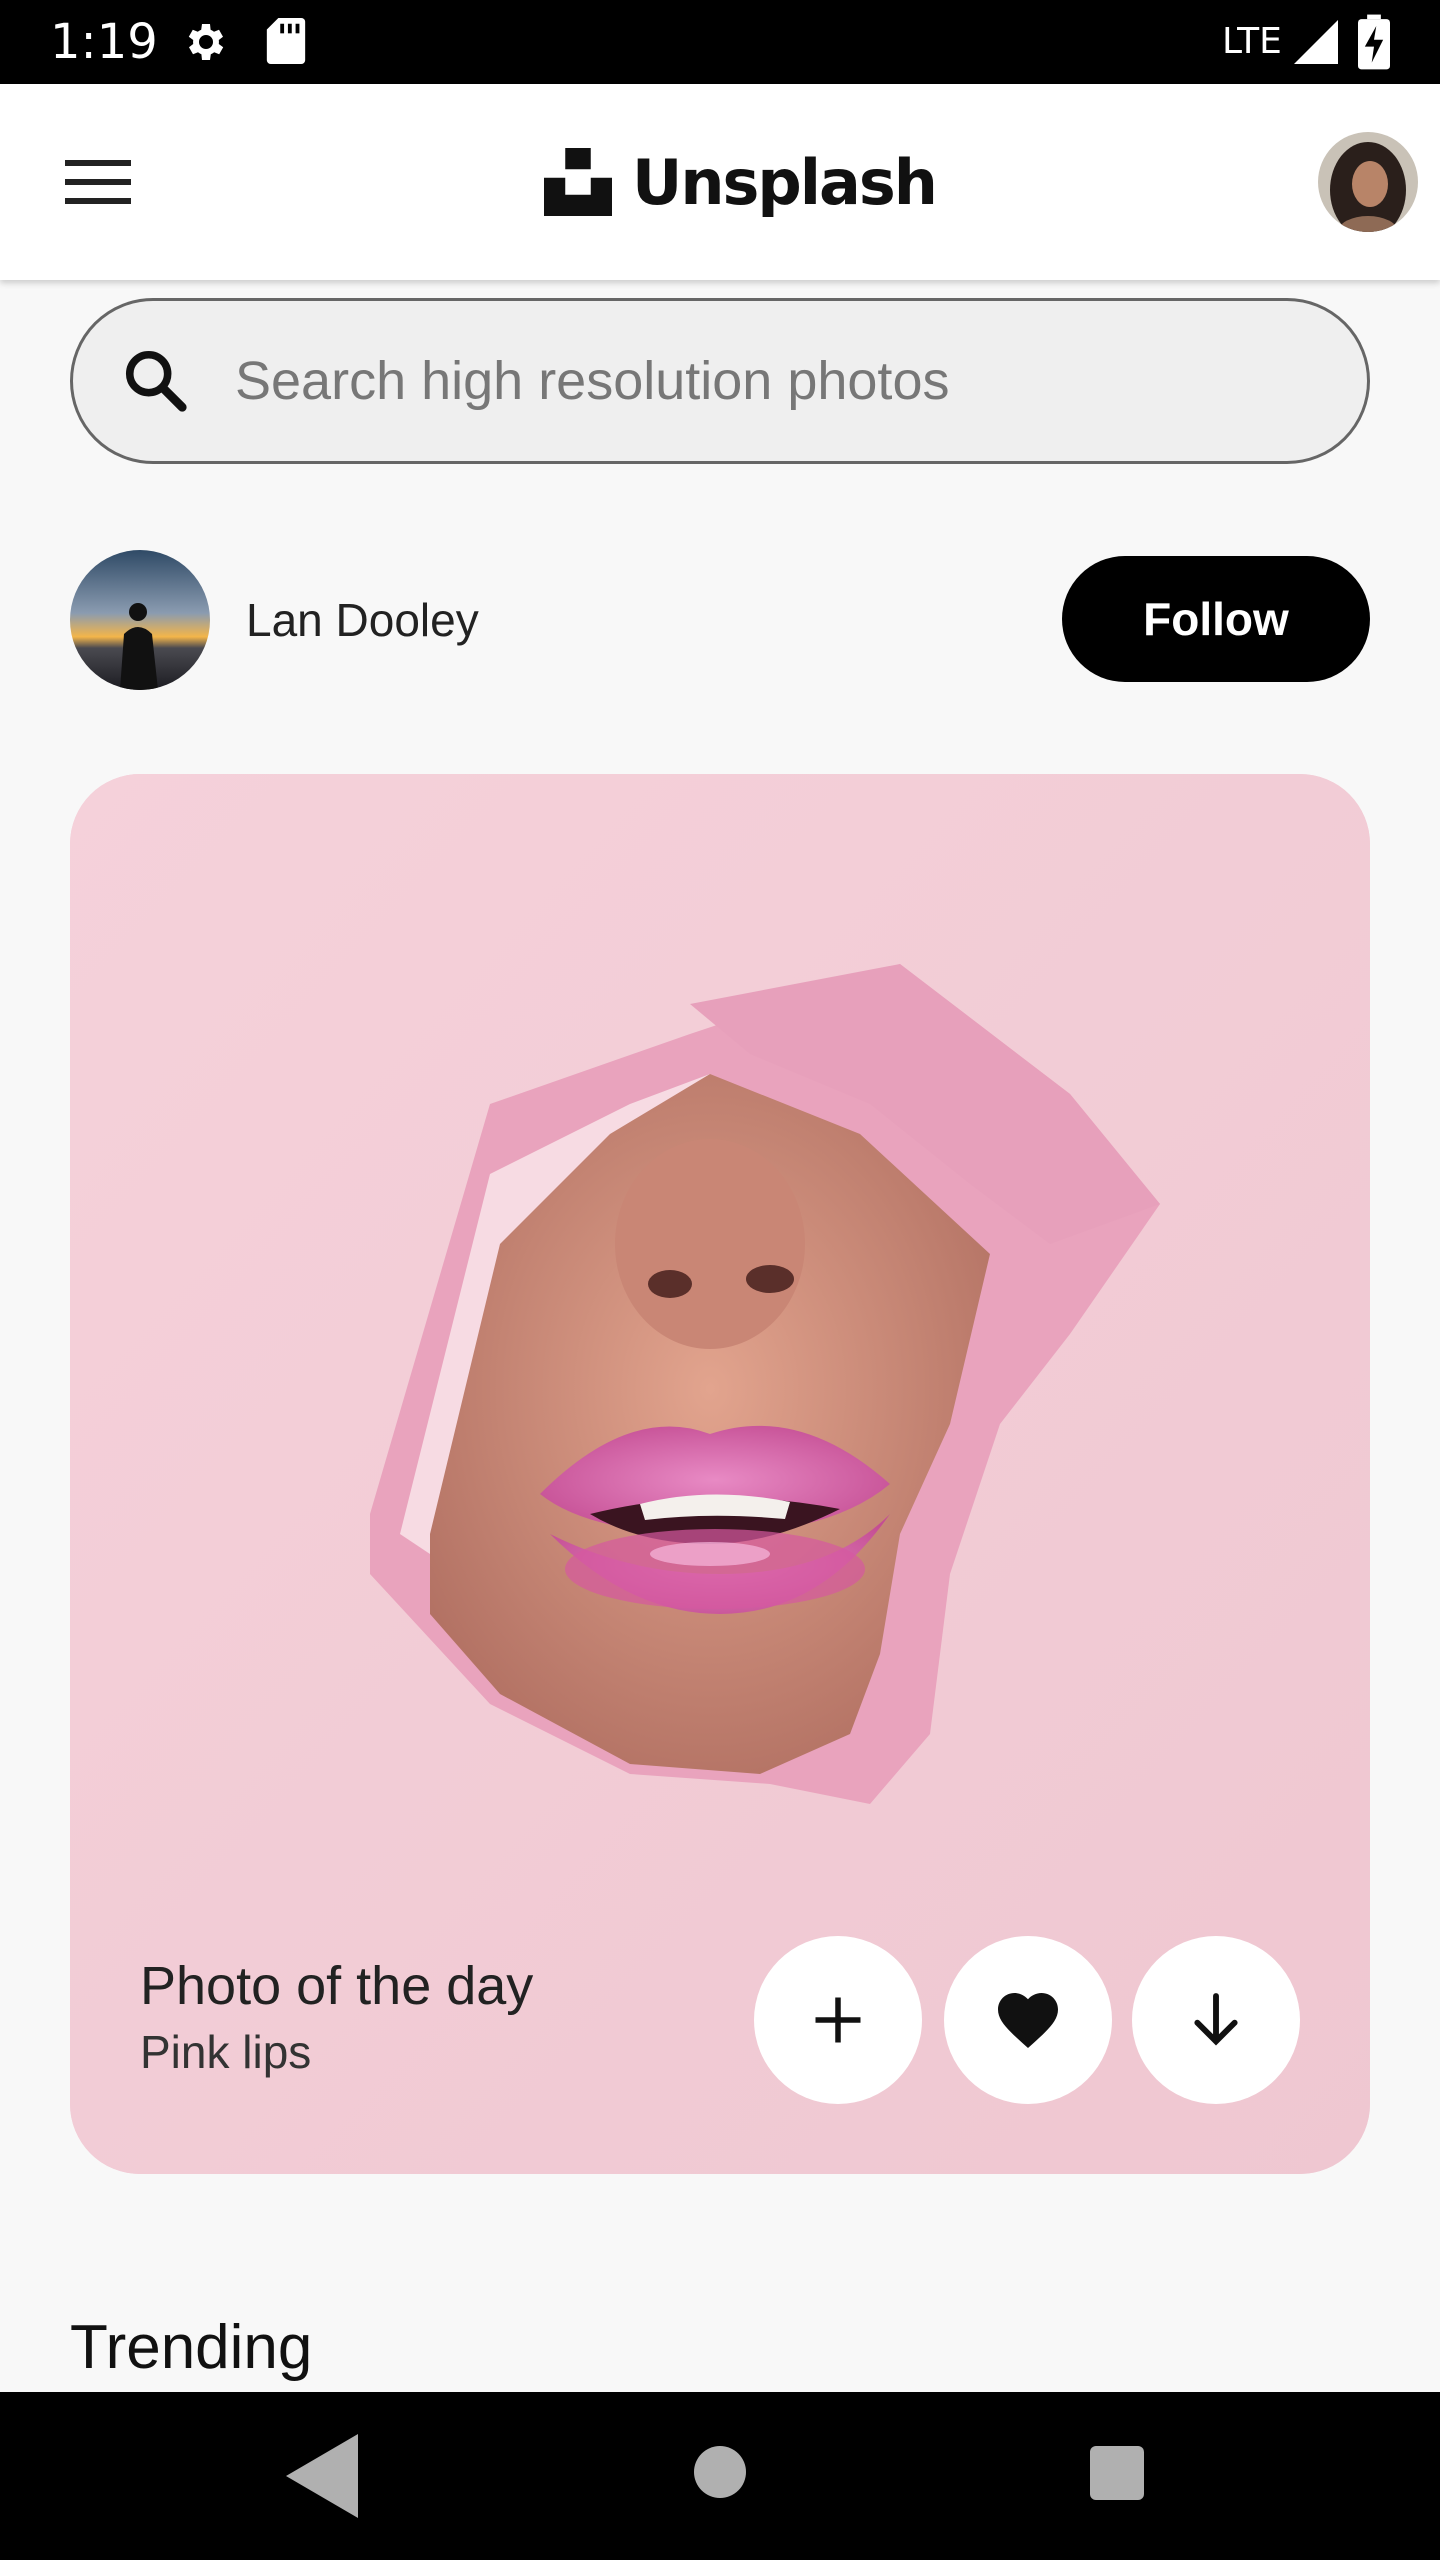  I want to click on search-input, so click(735, 381).